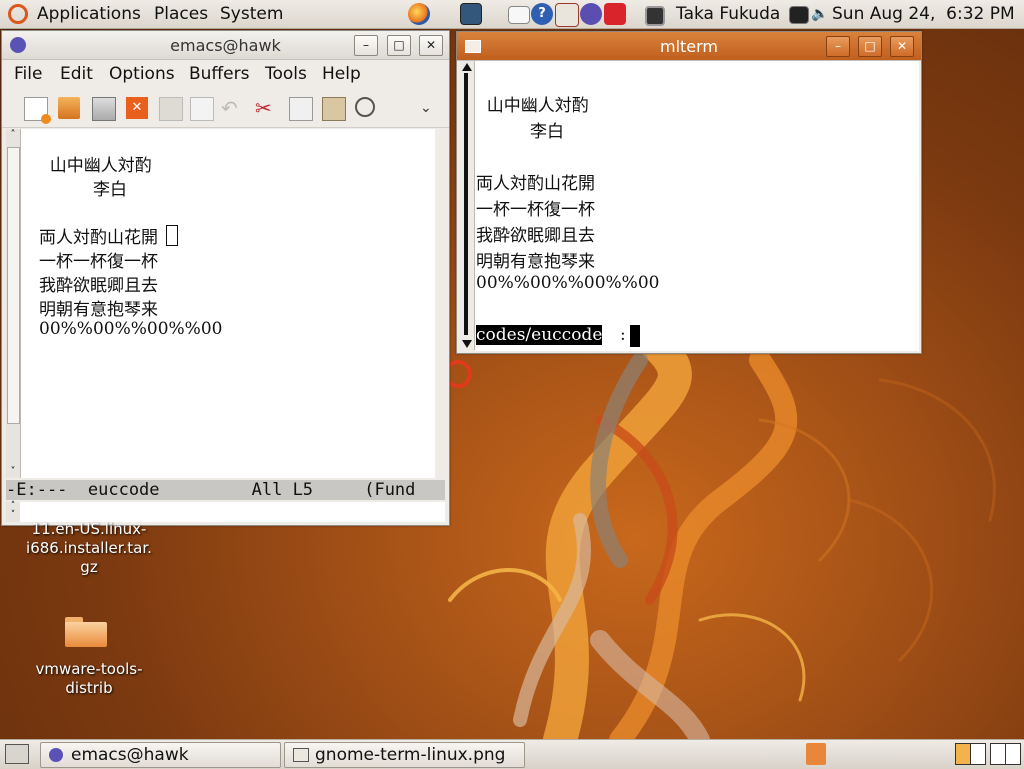 Image resolution: width=1024 pixels, height=769 pixels. I want to click on mlterm-scrollbar, so click(467, 205).